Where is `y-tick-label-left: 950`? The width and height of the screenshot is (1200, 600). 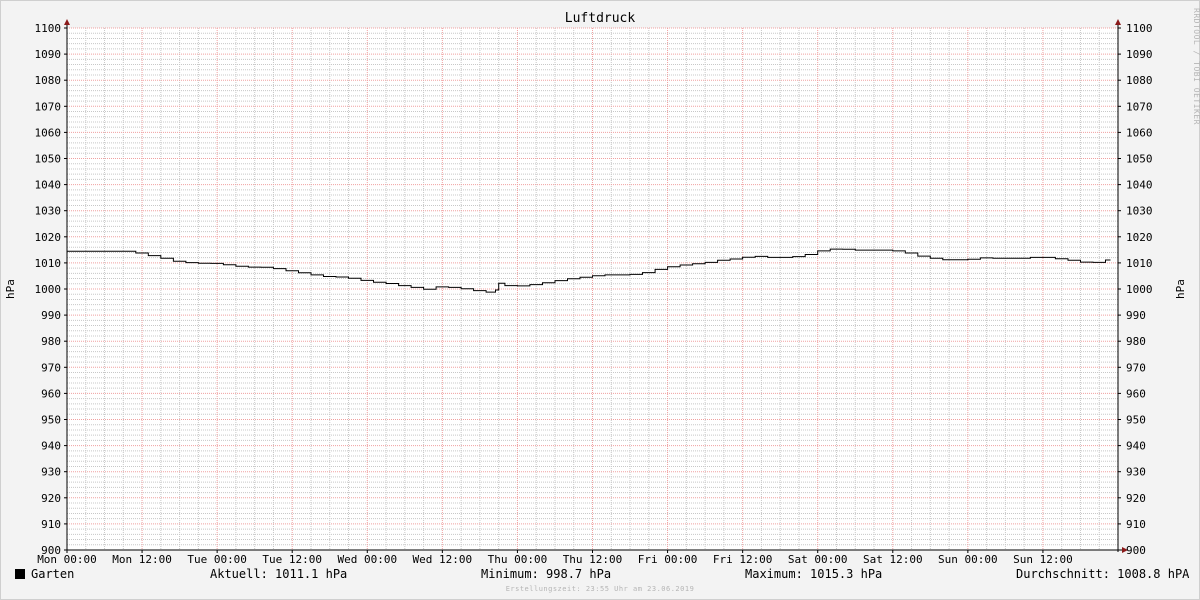 y-tick-label-left: 950 is located at coordinates (51, 420).